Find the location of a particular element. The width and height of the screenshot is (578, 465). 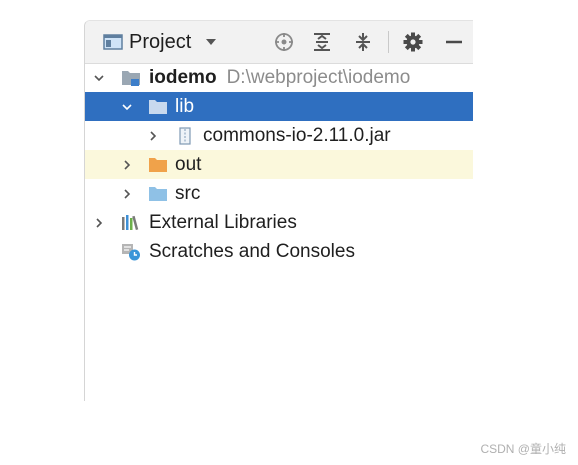

project-view-selector: Project is located at coordinates (160, 42).